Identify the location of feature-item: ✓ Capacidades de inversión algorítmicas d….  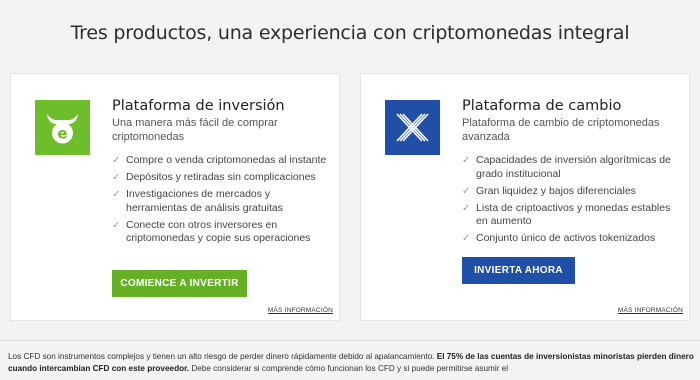
(573, 167).